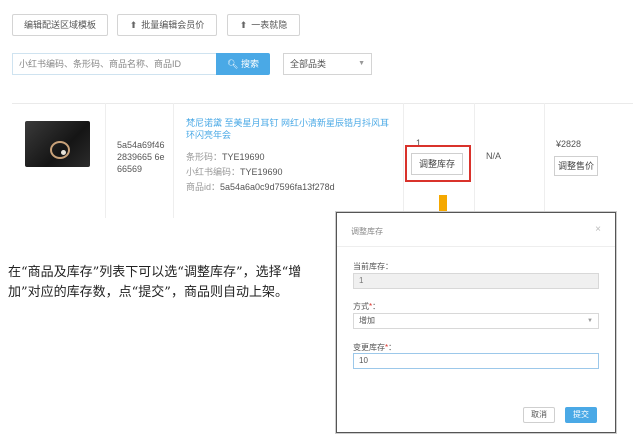  I want to click on search-button-label: 搜索, so click(249, 64).